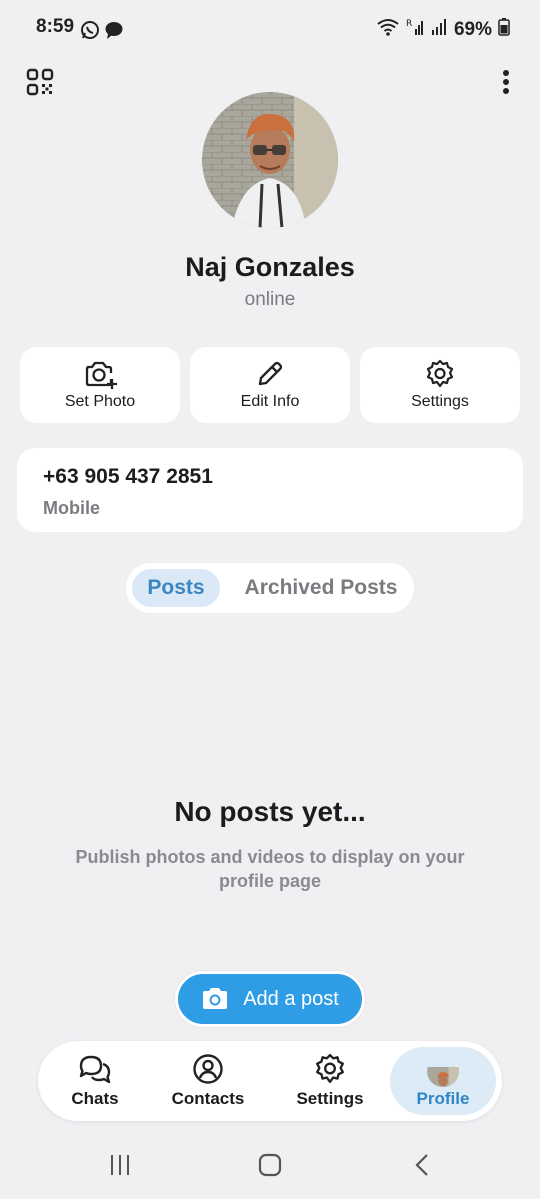 The image size is (540, 1199). What do you see at coordinates (208, 1069) in the screenshot?
I see `person-icon` at bounding box center [208, 1069].